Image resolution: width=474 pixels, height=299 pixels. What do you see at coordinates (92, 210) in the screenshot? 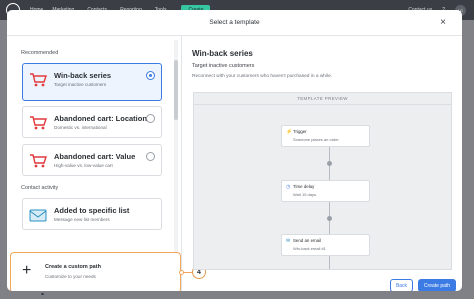
I see `card-title: Added to specific list` at bounding box center [92, 210].